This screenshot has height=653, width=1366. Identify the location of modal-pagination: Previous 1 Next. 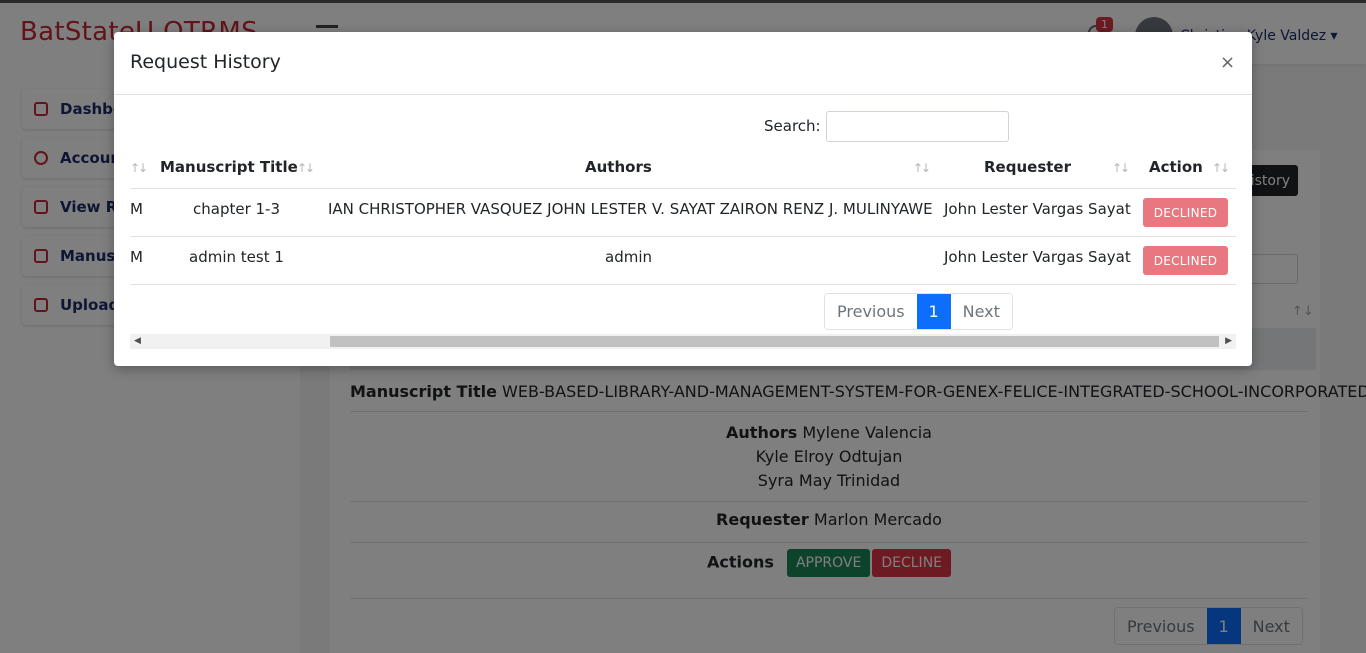
(918, 311).